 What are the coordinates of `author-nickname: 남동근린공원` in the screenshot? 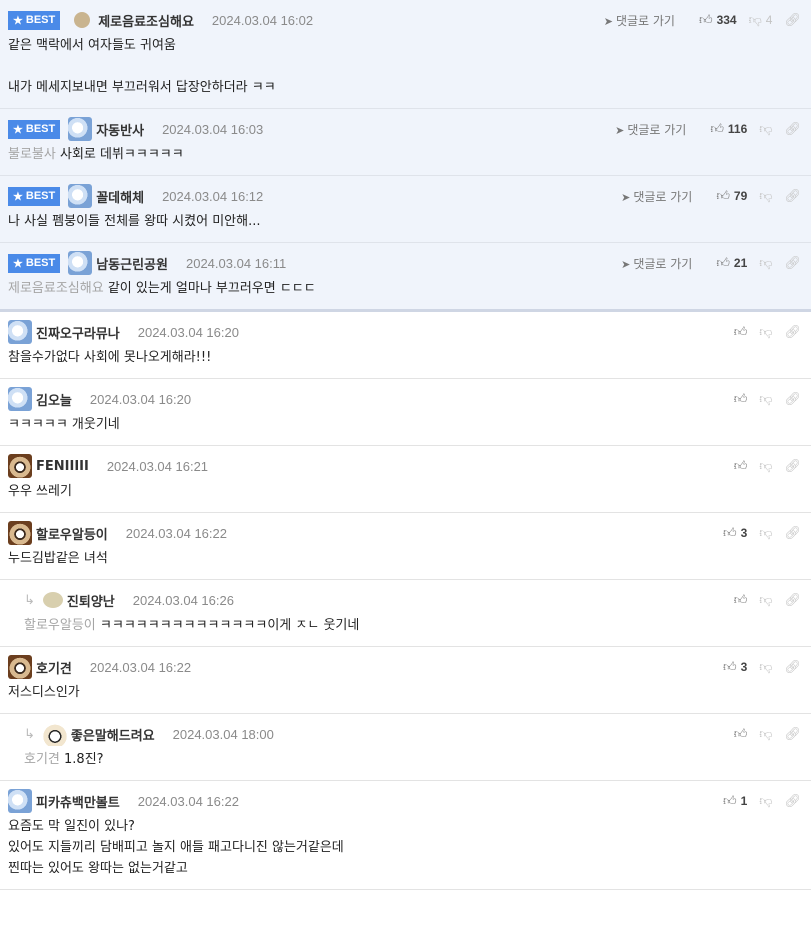 It's located at (132, 263).